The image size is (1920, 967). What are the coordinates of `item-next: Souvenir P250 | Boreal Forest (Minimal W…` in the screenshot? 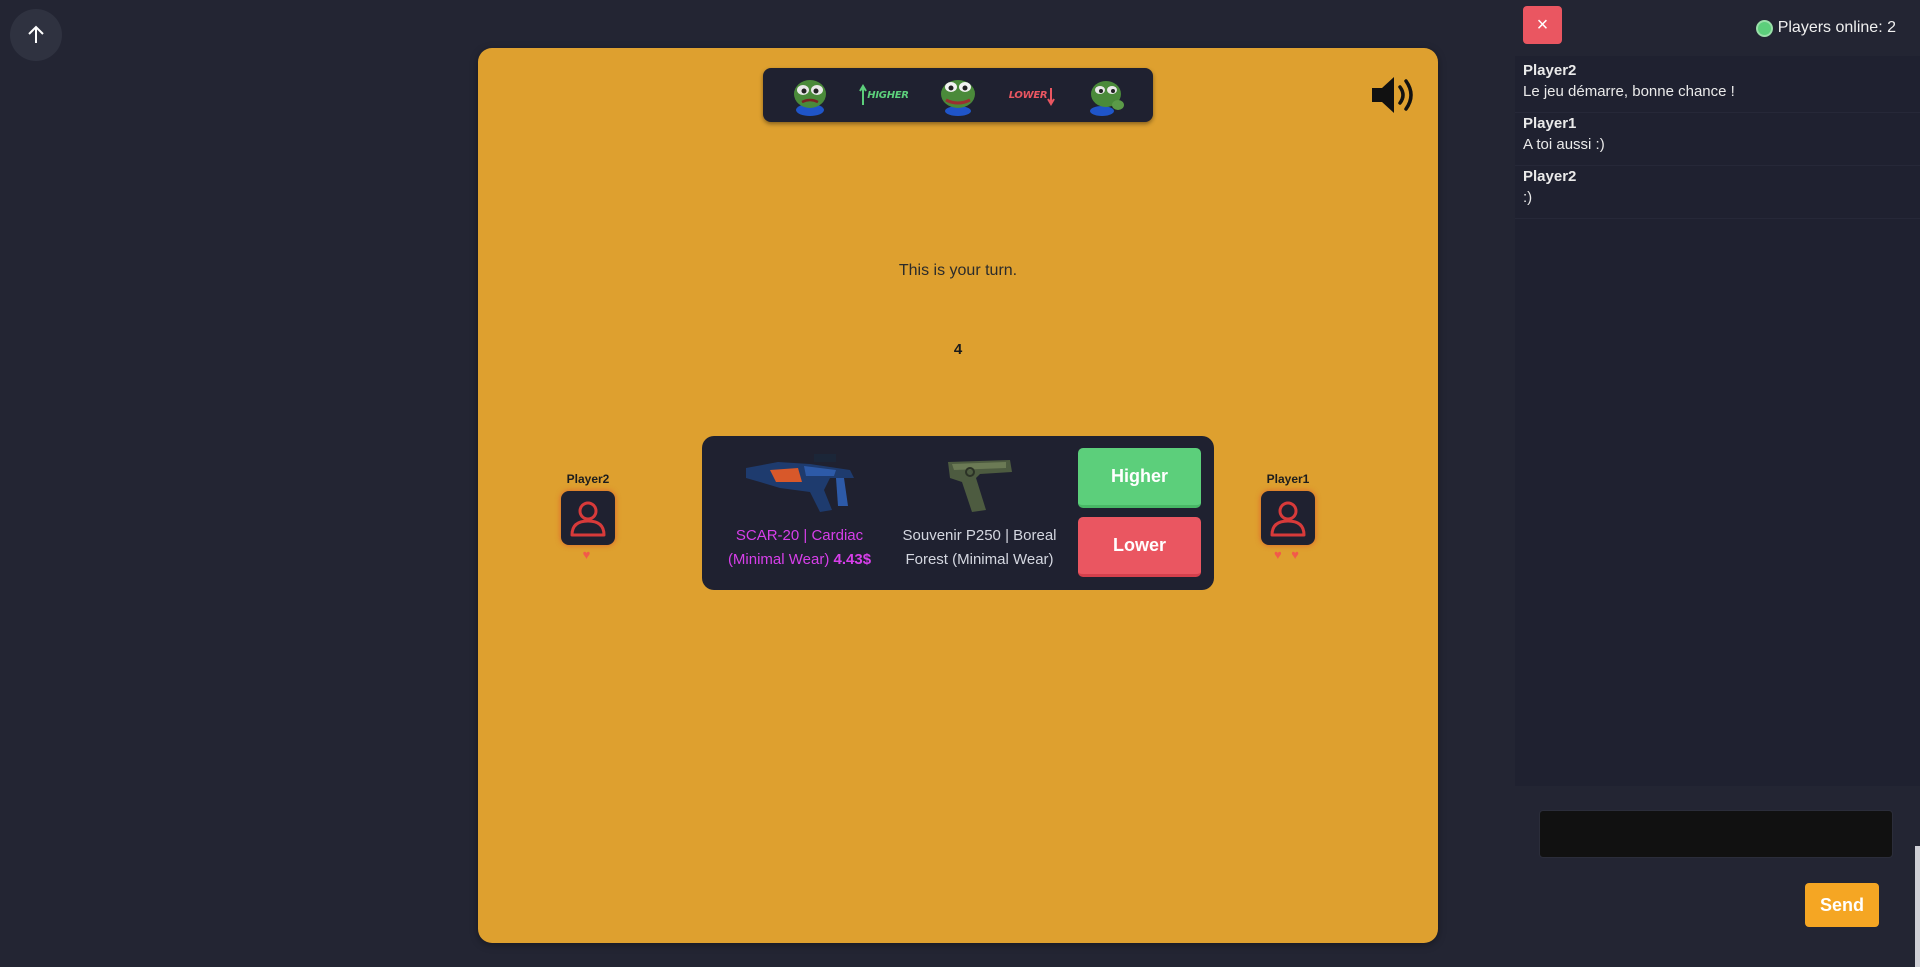 It's located at (979, 508).